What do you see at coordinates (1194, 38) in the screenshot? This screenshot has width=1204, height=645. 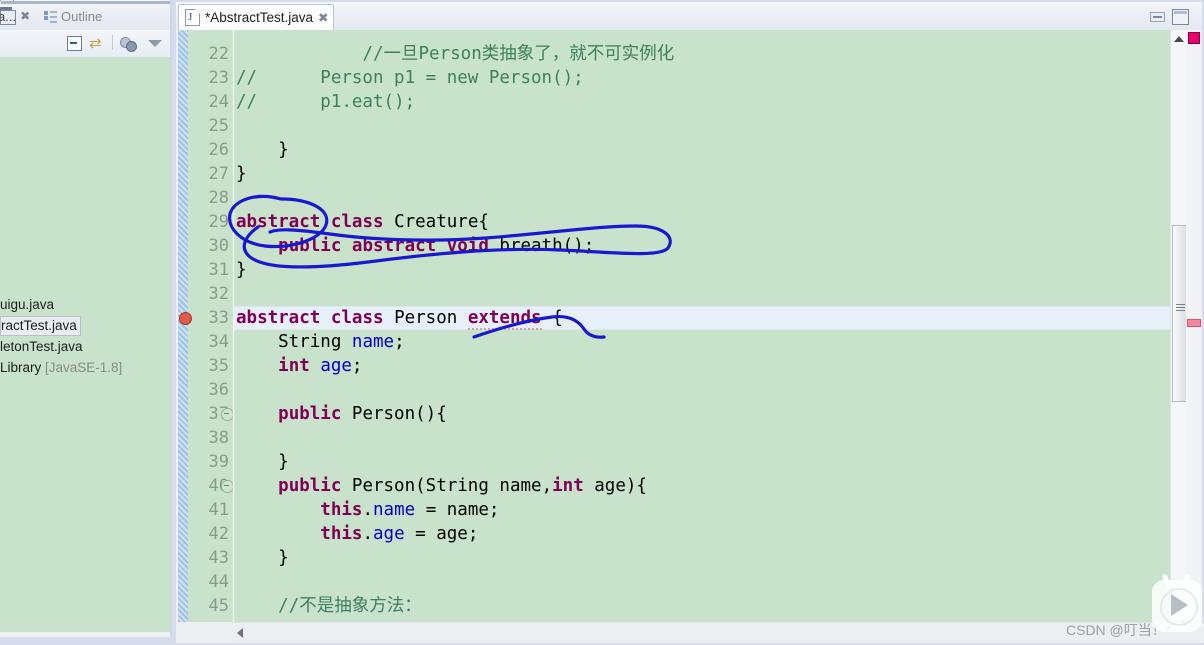 I see `error-overview-marker-top` at bounding box center [1194, 38].